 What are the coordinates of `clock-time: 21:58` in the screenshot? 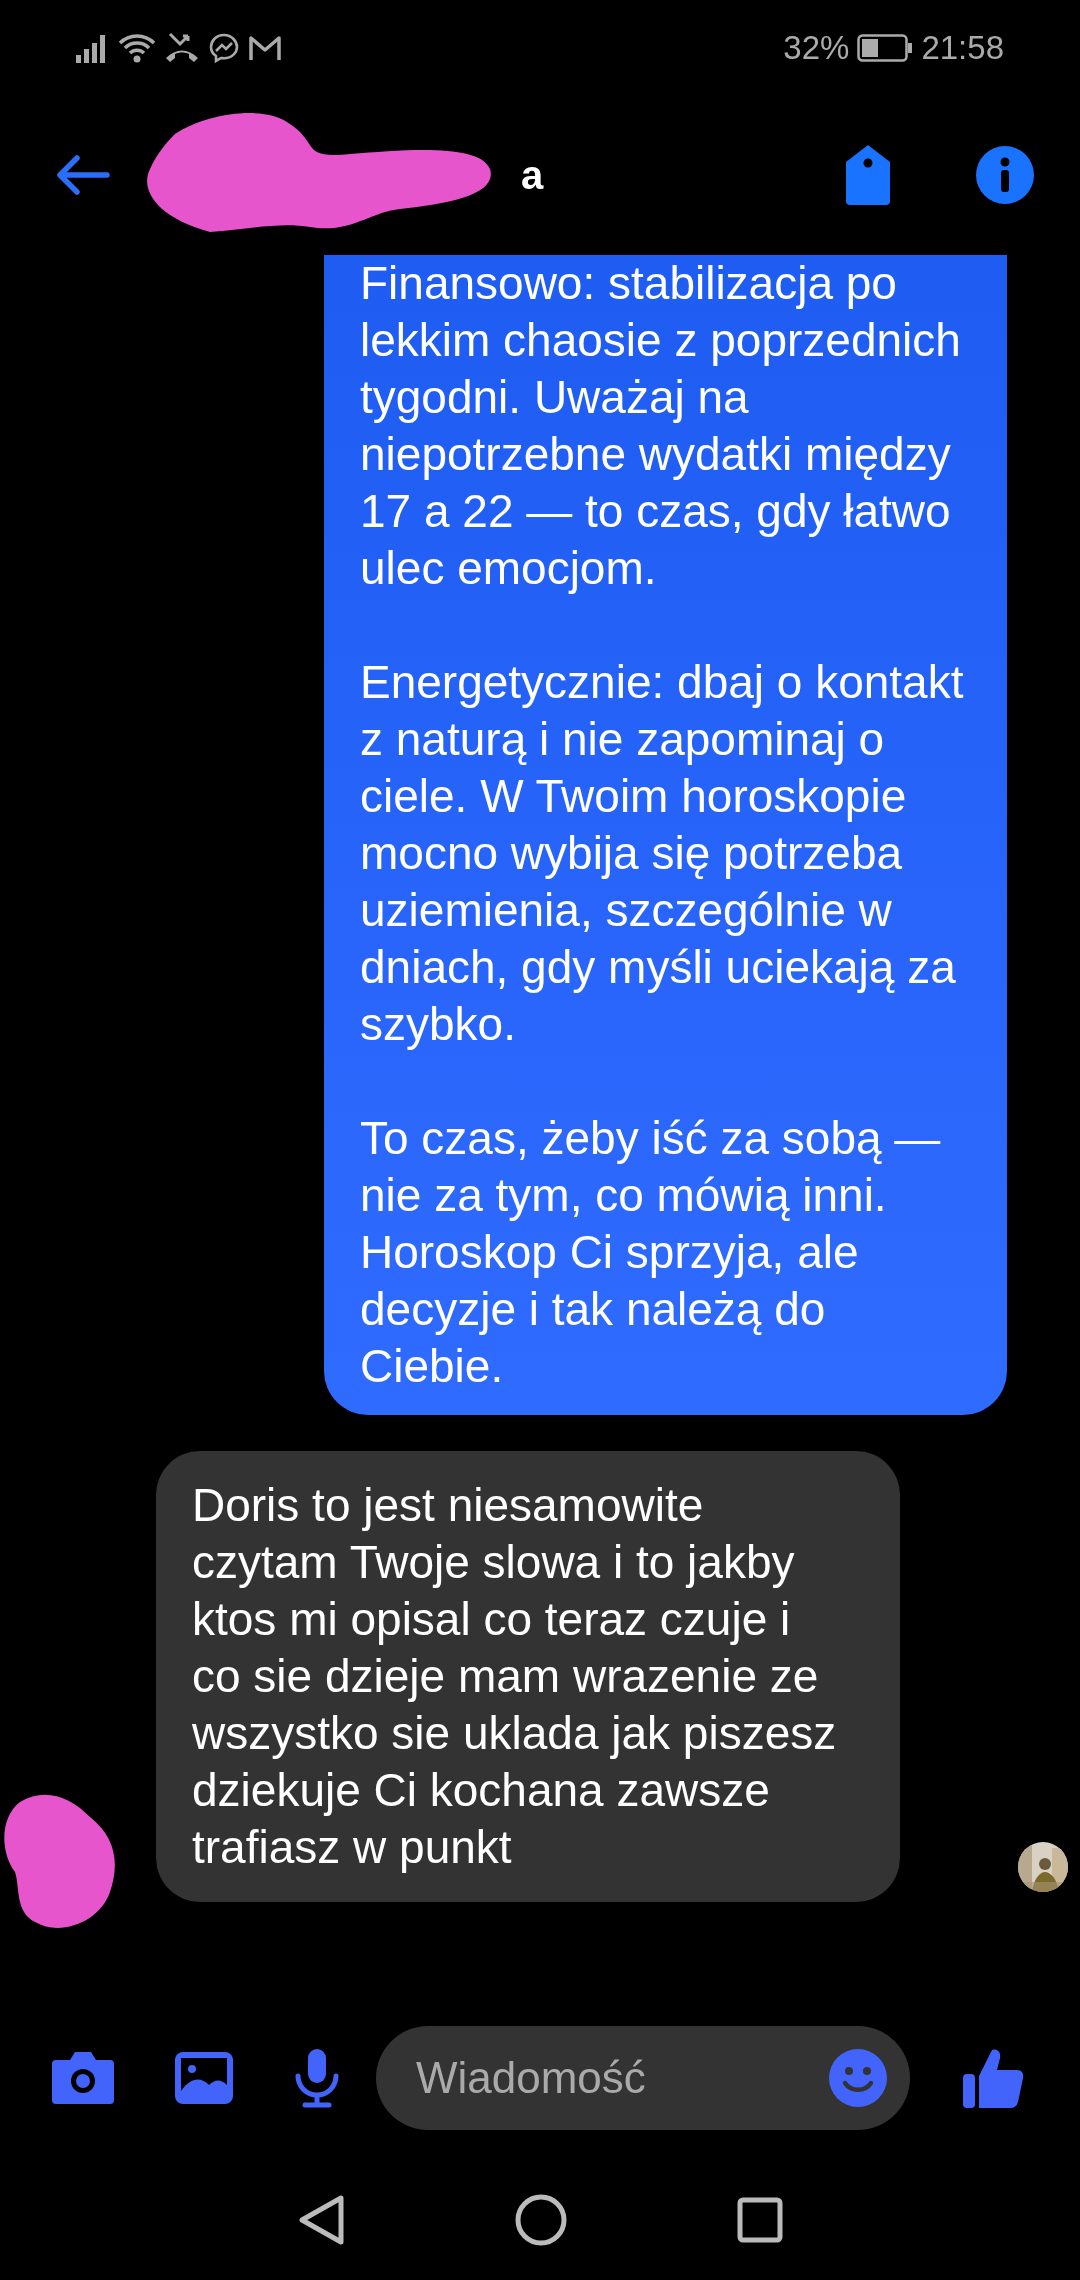 It's located at (962, 47).